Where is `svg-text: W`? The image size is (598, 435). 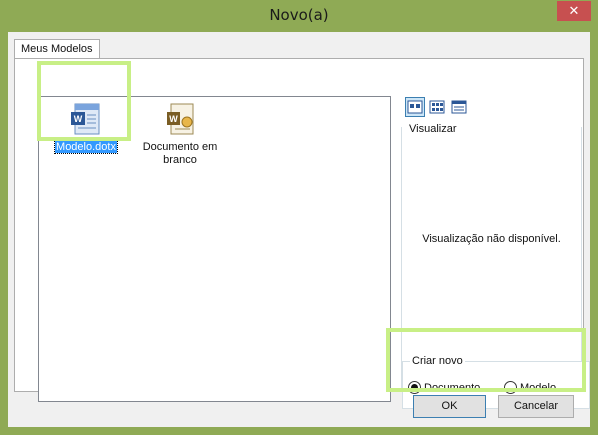 svg-text: W is located at coordinates (173, 119).